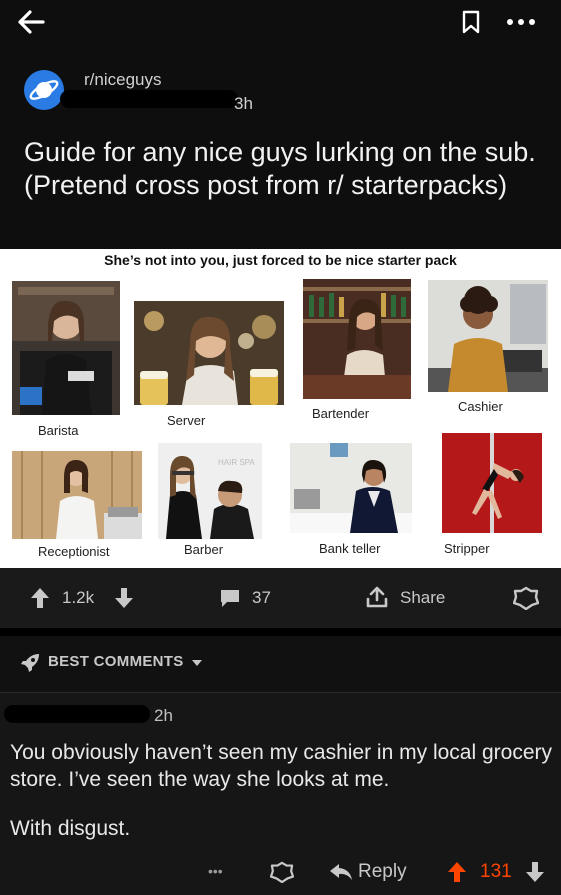  Describe the element at coordinates (357, 339) in the screenshot. I see `bartender-photo` at that location.